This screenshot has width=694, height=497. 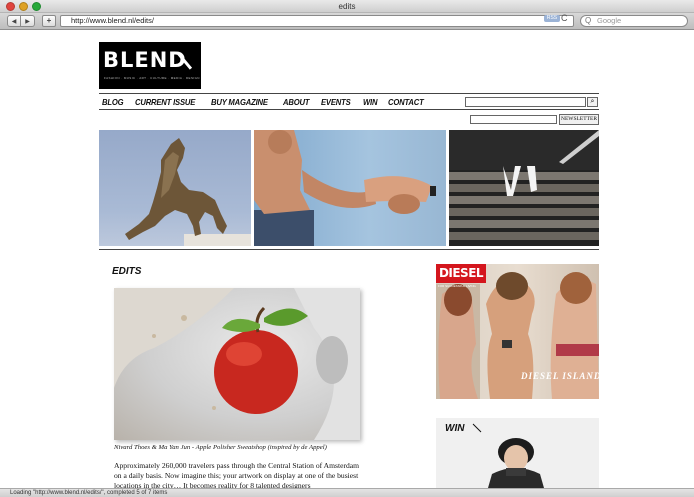 I want to click on hero-image-horse, so click(x=175, y=188).